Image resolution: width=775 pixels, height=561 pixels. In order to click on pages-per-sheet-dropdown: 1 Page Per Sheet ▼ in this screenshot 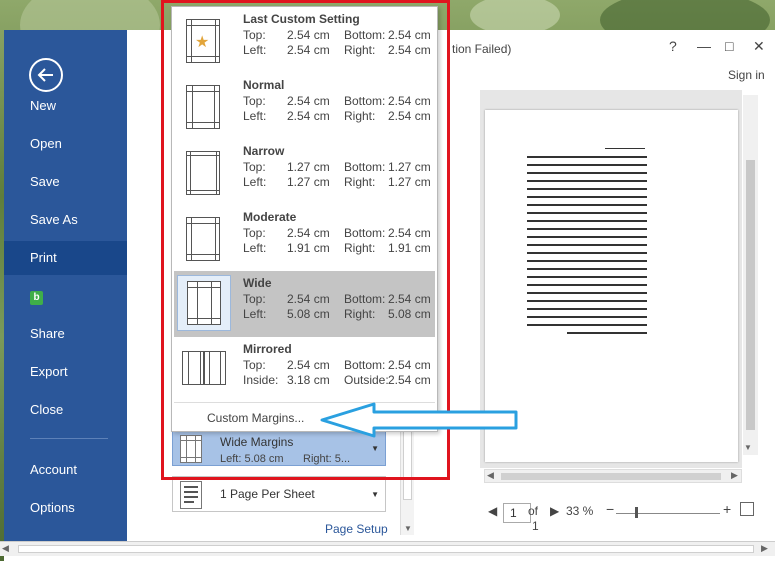, I will do `click(279, 494)`.